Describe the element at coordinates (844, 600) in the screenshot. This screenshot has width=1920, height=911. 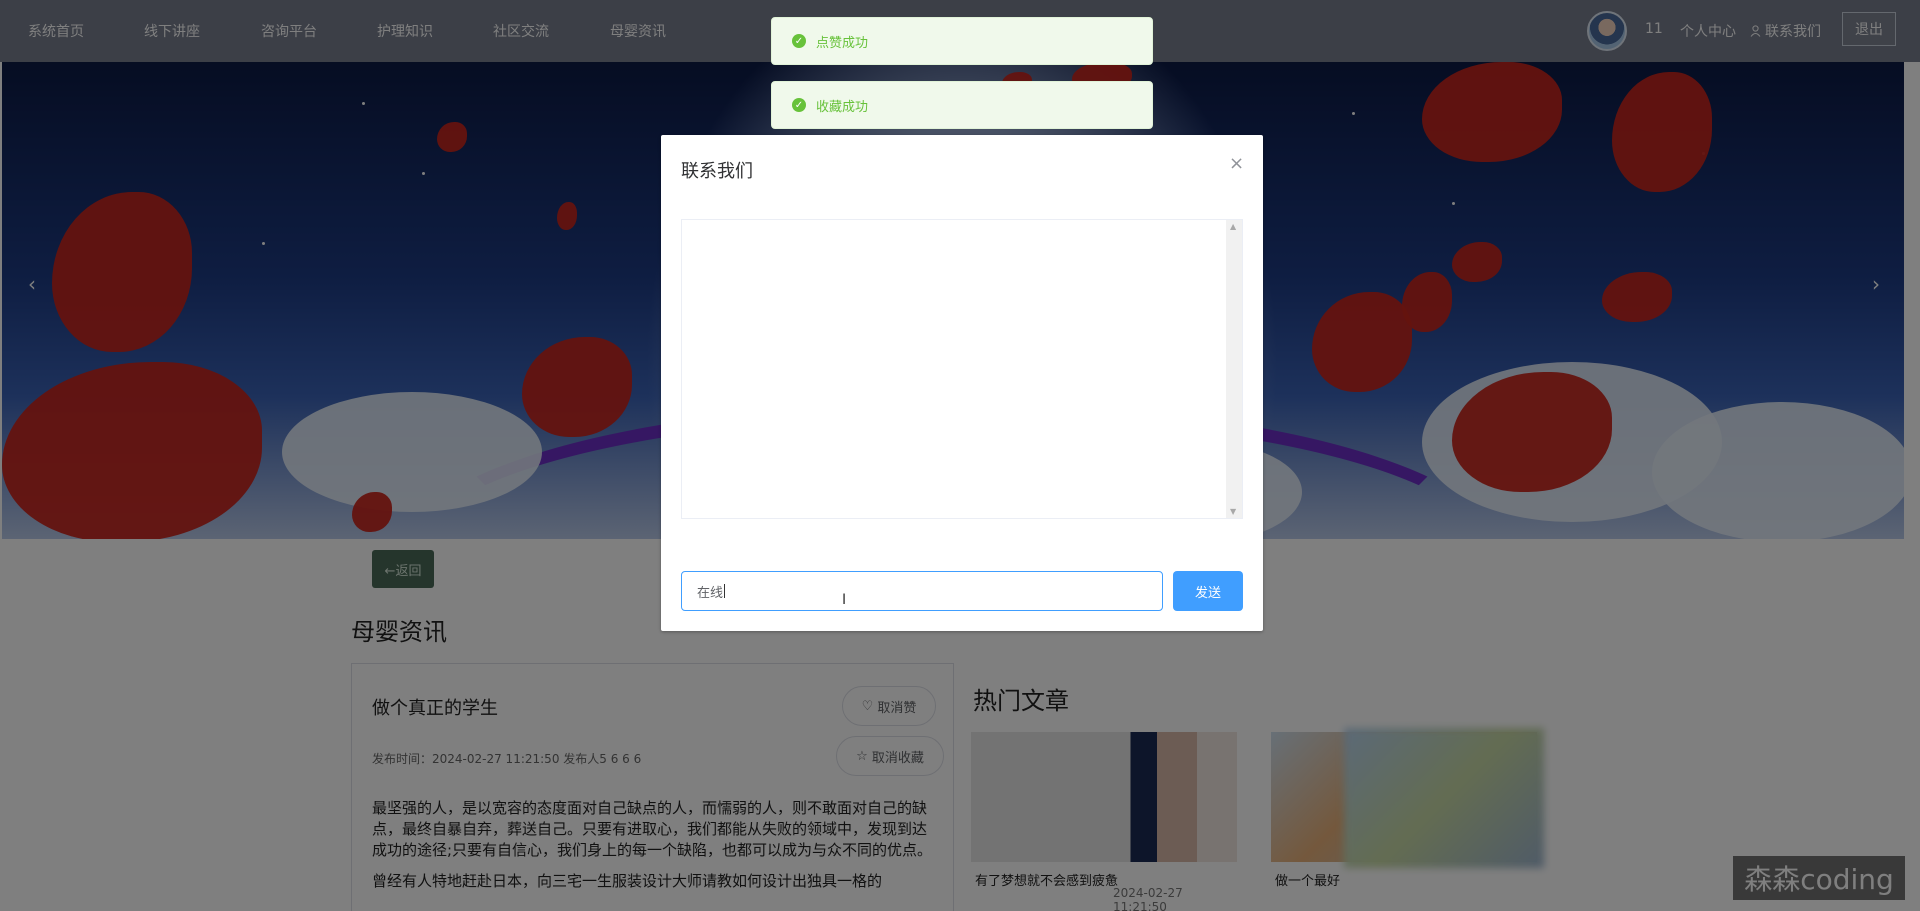
I see `ibeam-cursor-icon: I` at that location.